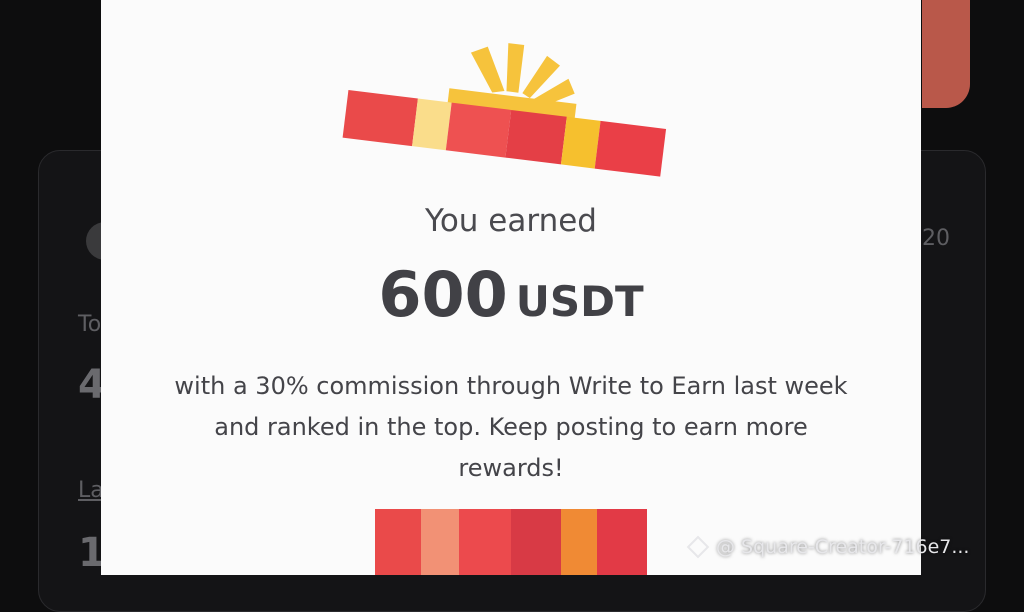 This screenshot has width=1024, height=612. I want to click on background-decoration, so click(946, 54).